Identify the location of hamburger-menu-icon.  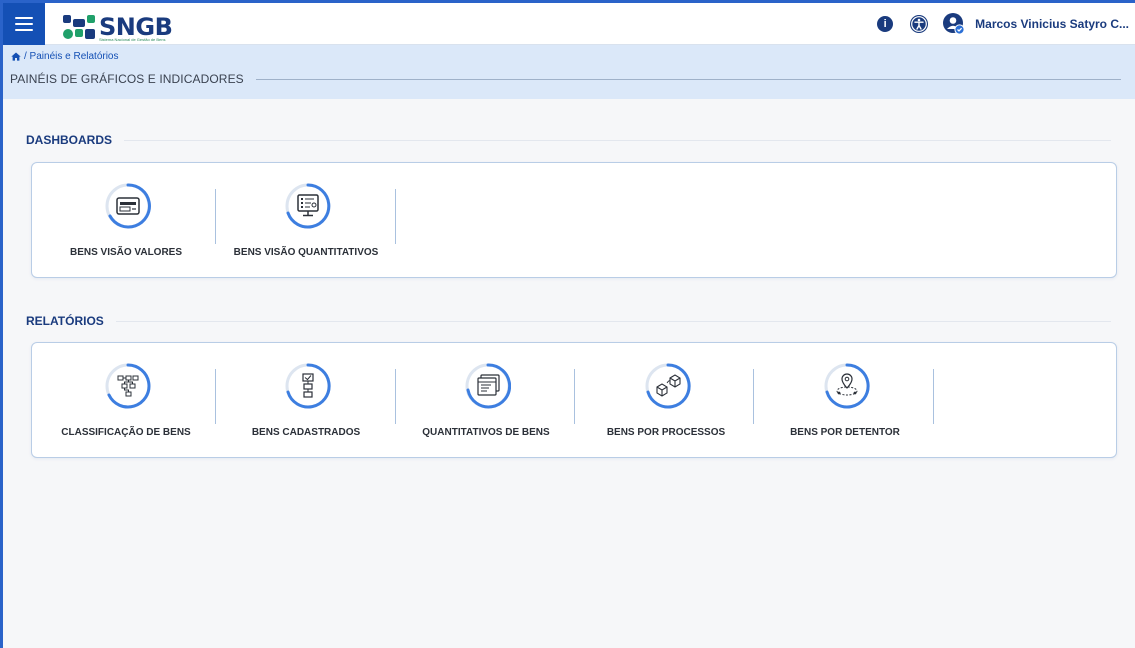
(24, 23).